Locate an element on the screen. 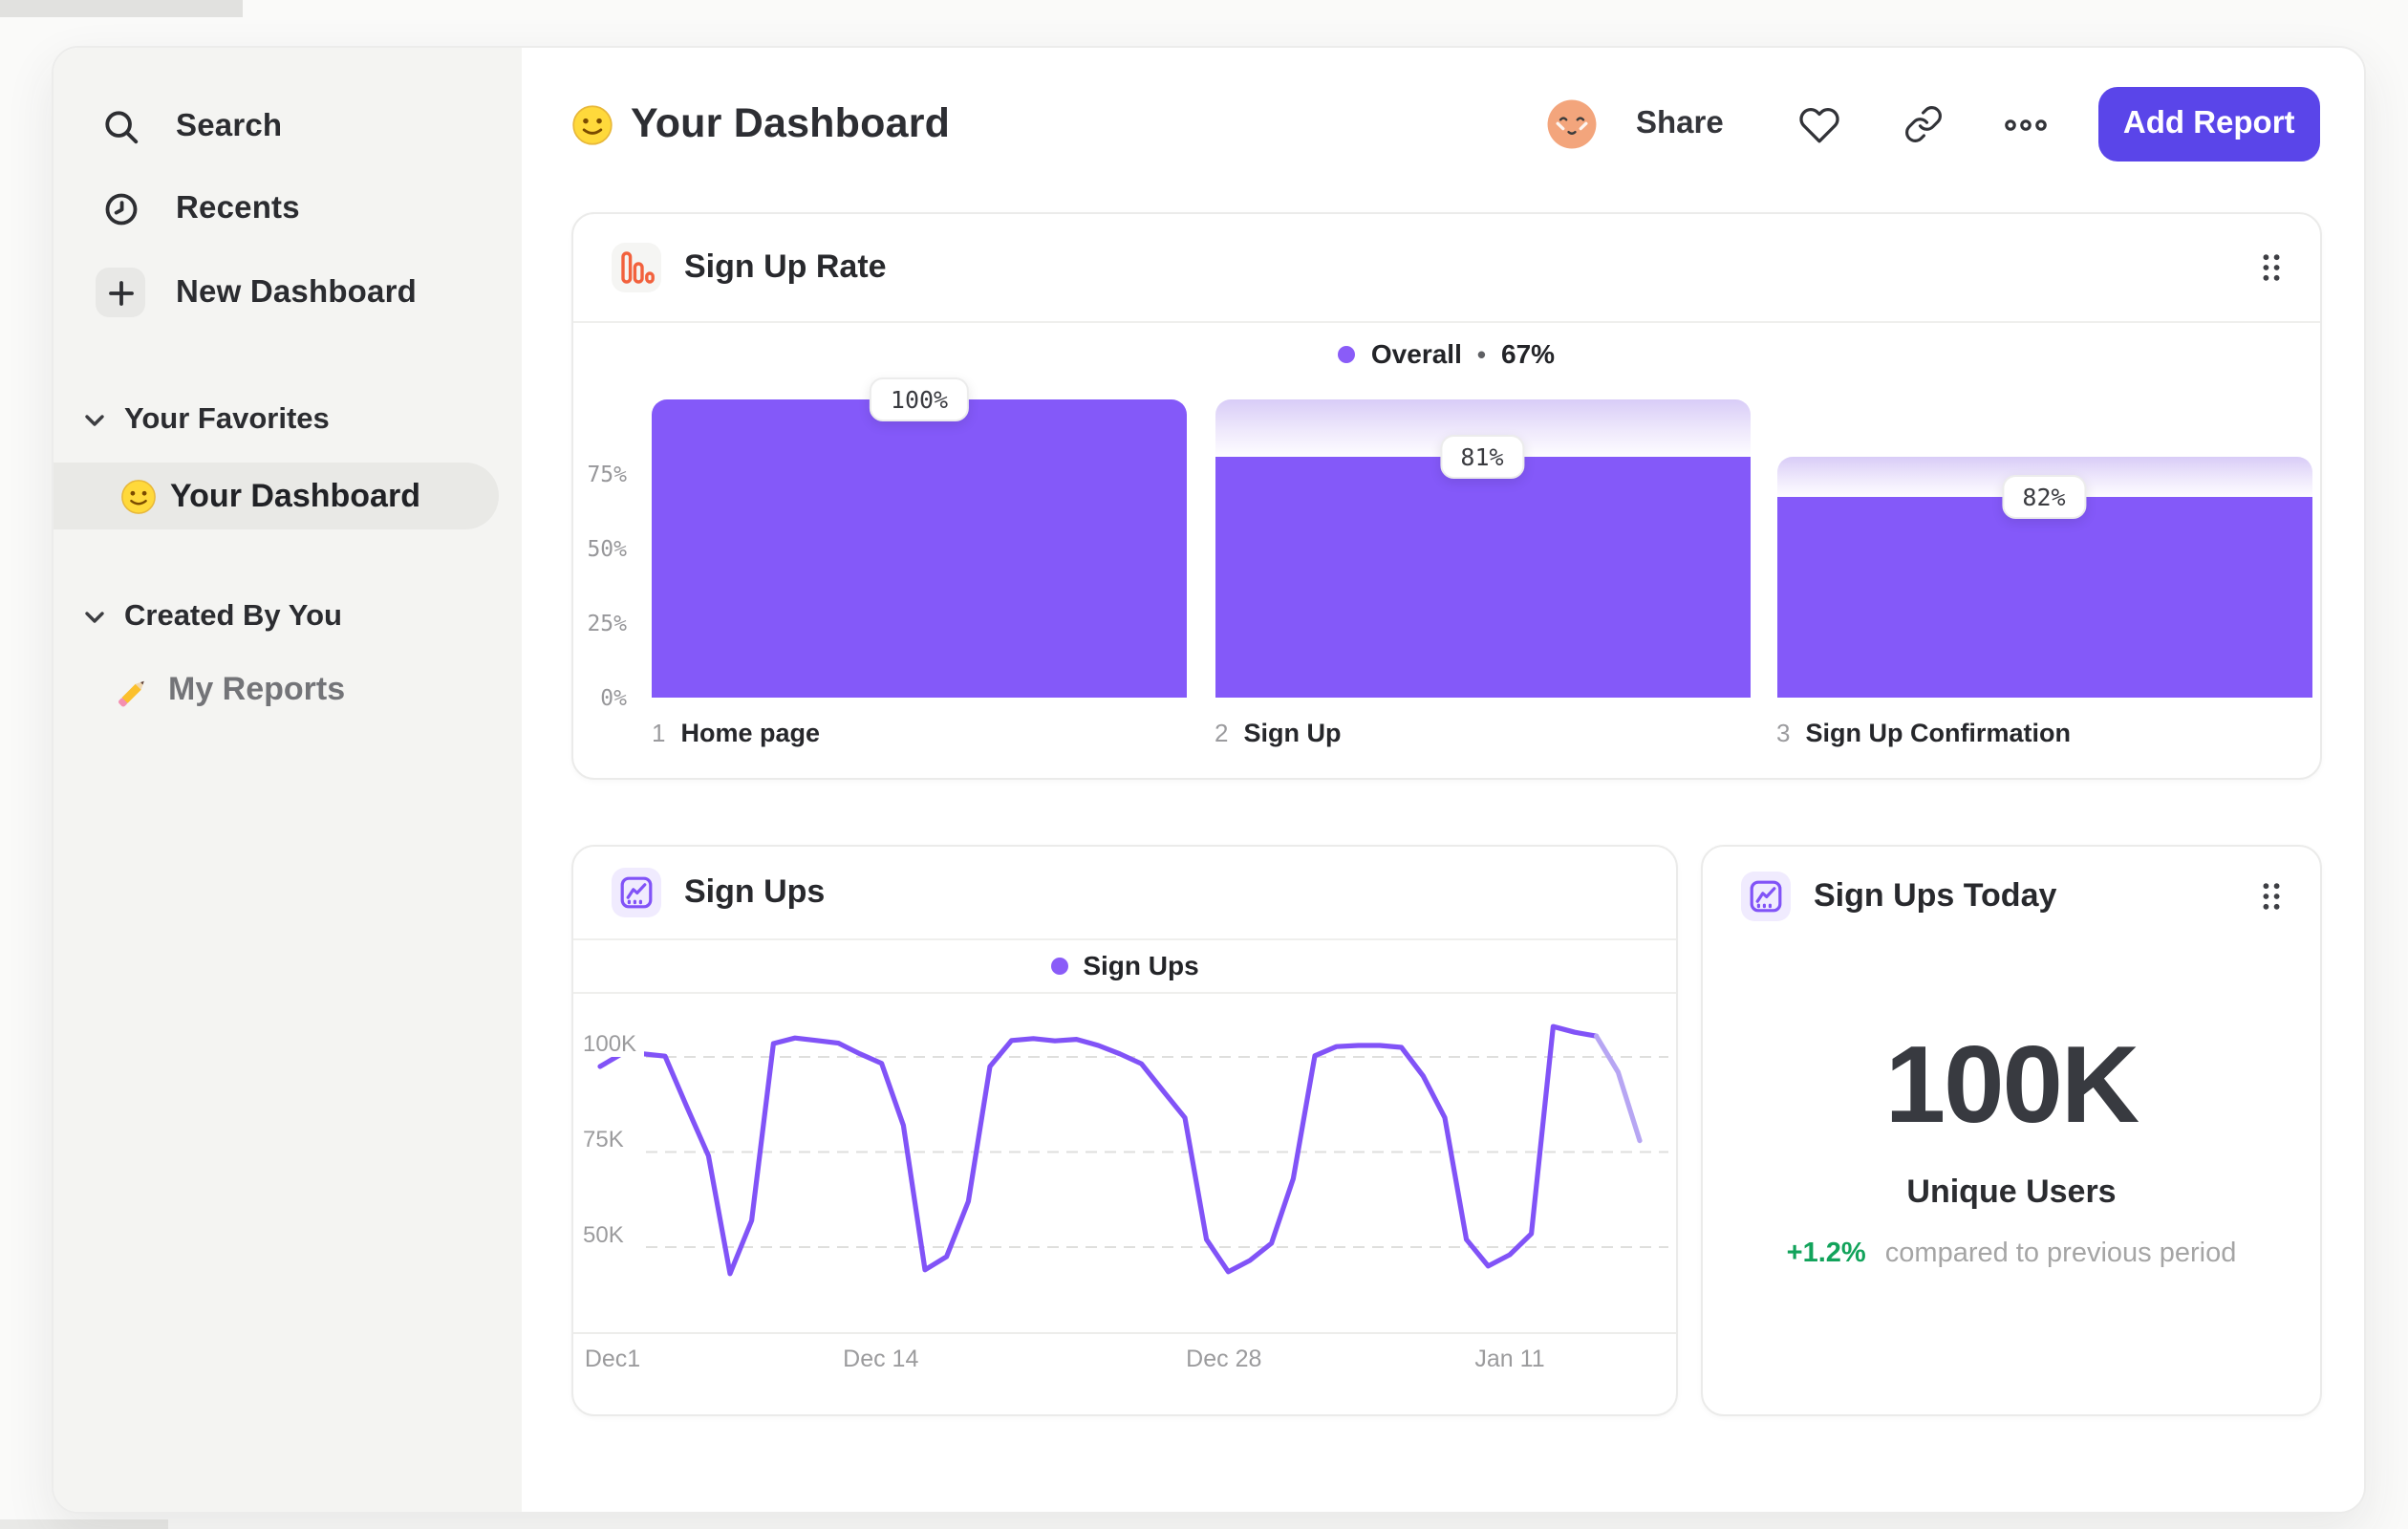  sidebar-item-label: New Dashboard is located at coordinates (297, 291).